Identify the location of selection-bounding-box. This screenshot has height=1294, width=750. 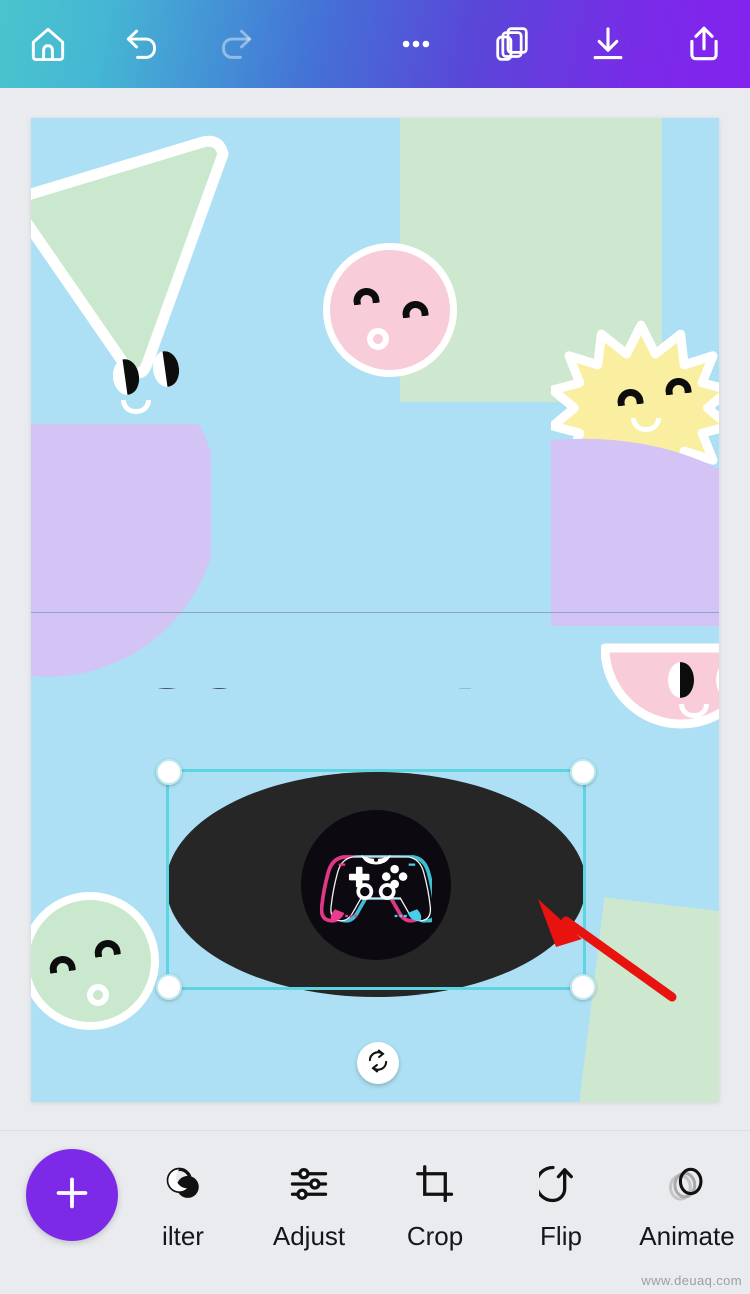
(376, 879).